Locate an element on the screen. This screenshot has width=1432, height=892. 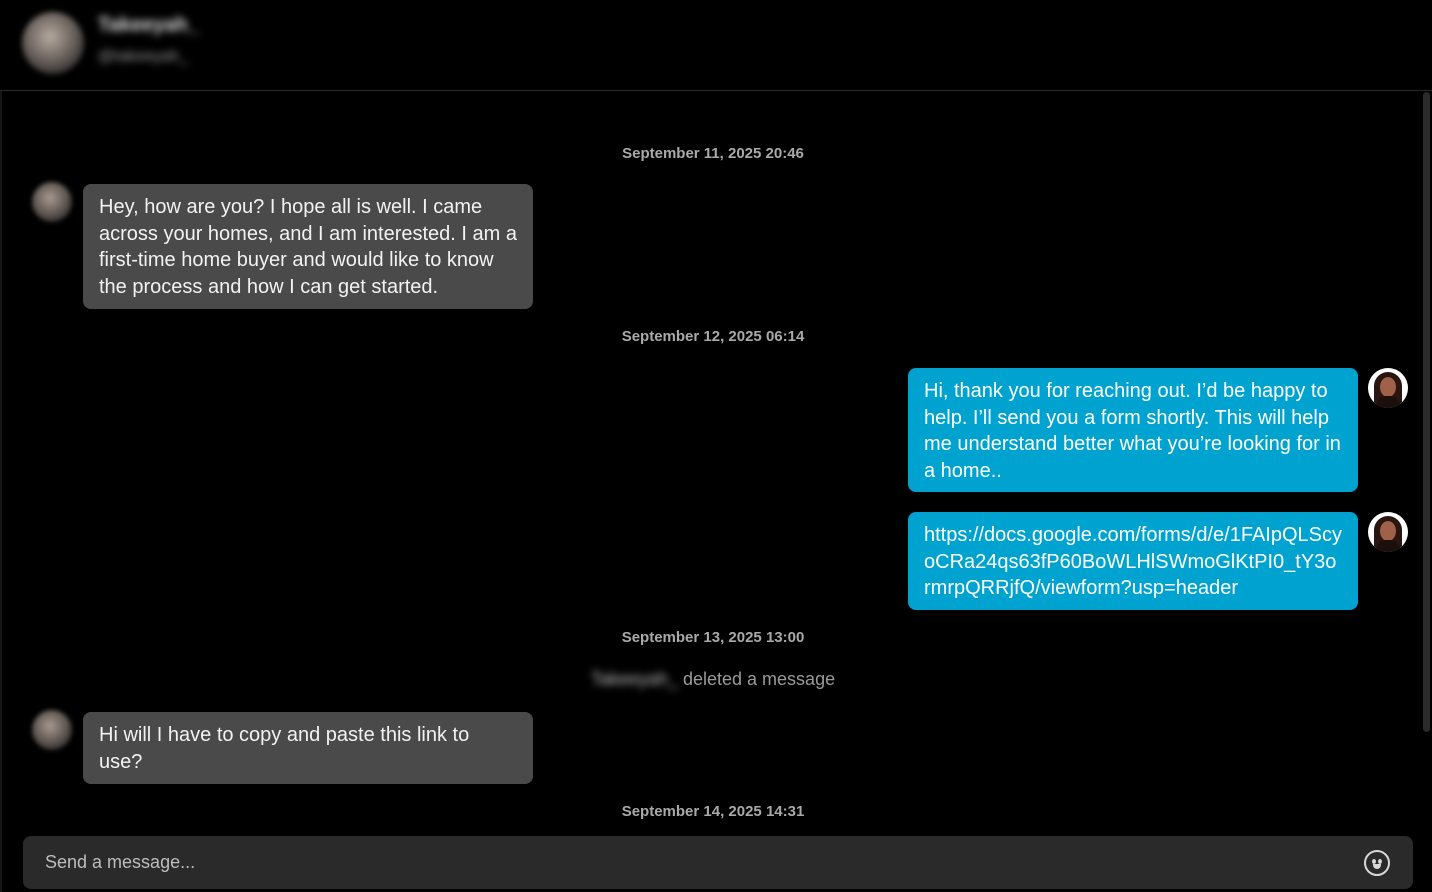
panel-divider is located at coordinates (1, 491).